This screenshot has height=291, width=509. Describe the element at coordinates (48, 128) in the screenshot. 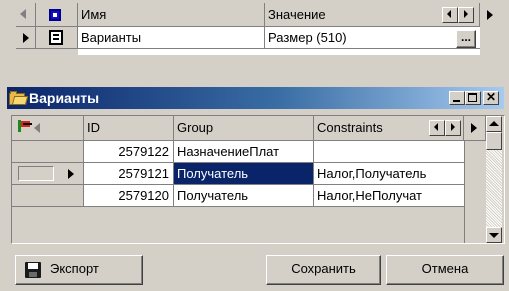

I see `grid-corner` at that location.